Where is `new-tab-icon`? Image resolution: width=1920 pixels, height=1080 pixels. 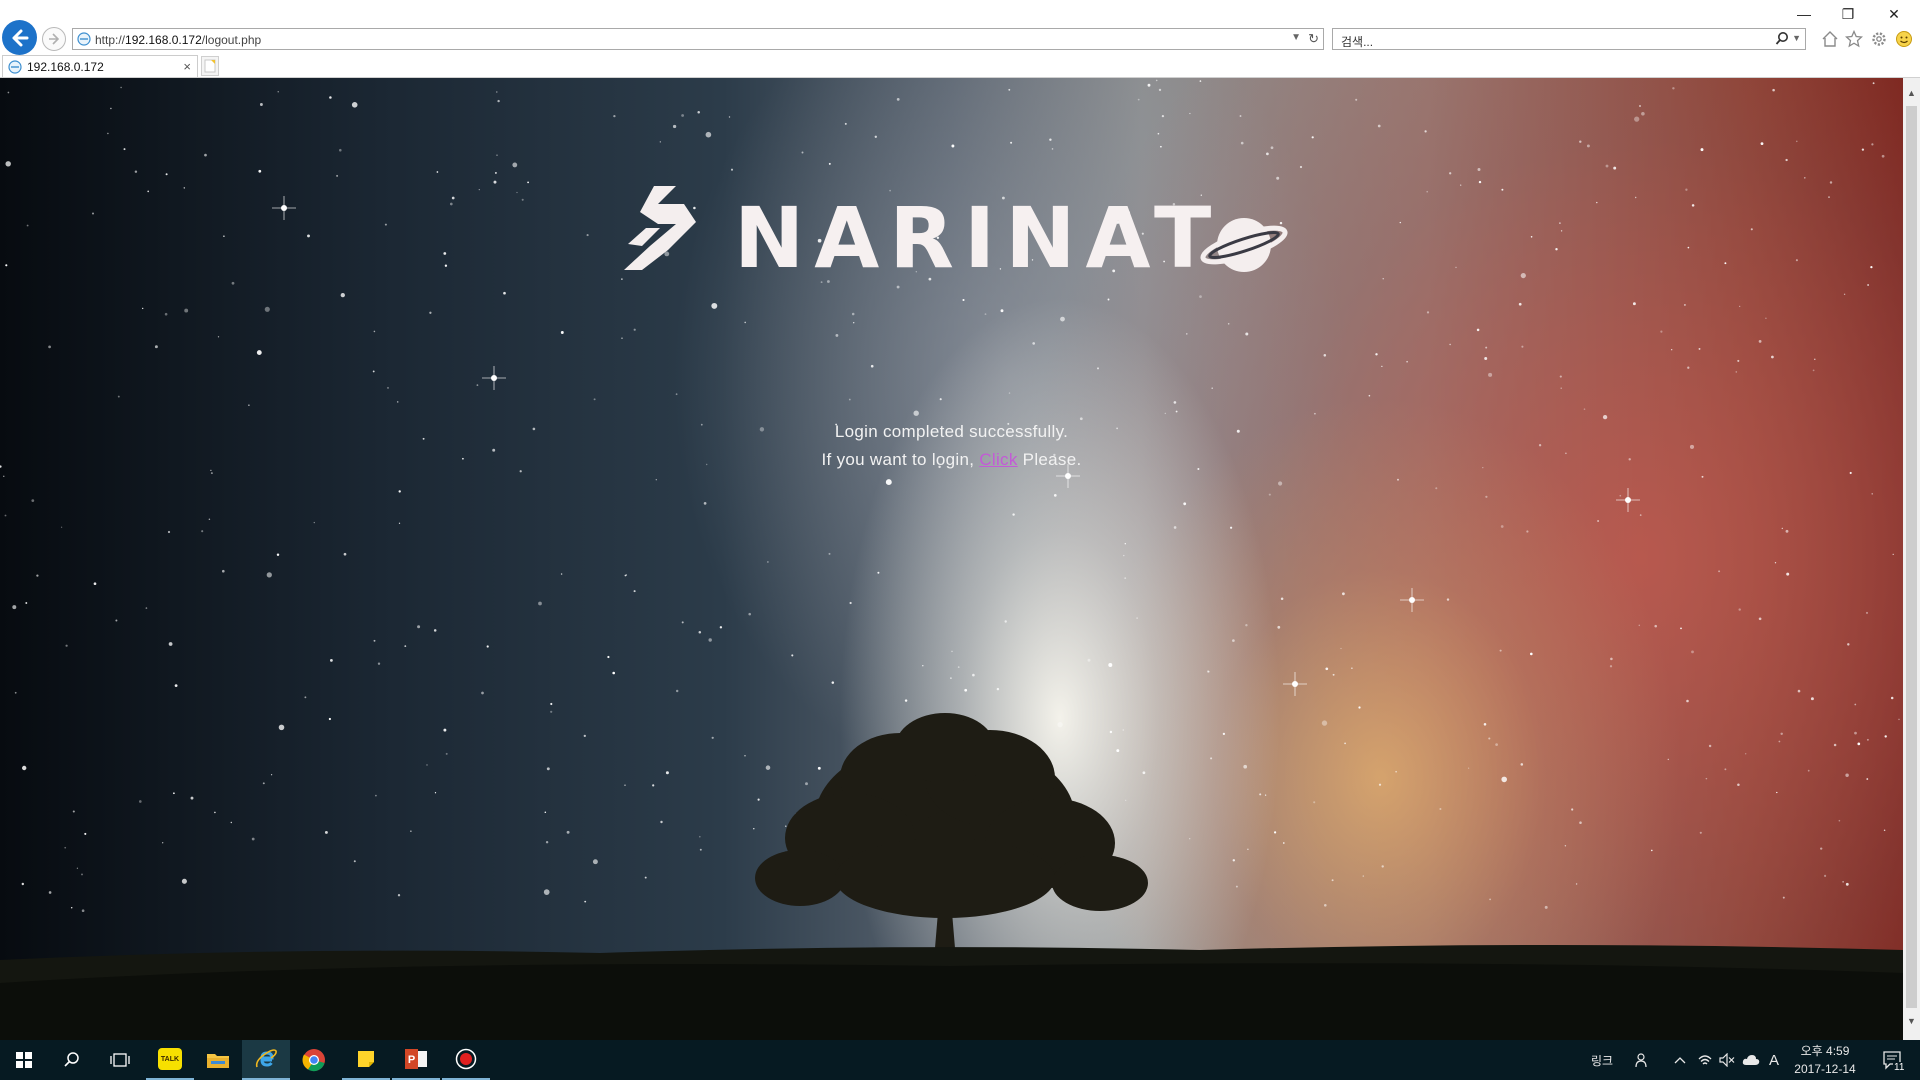
new-tab-icon is located at coordinates (210, 66).